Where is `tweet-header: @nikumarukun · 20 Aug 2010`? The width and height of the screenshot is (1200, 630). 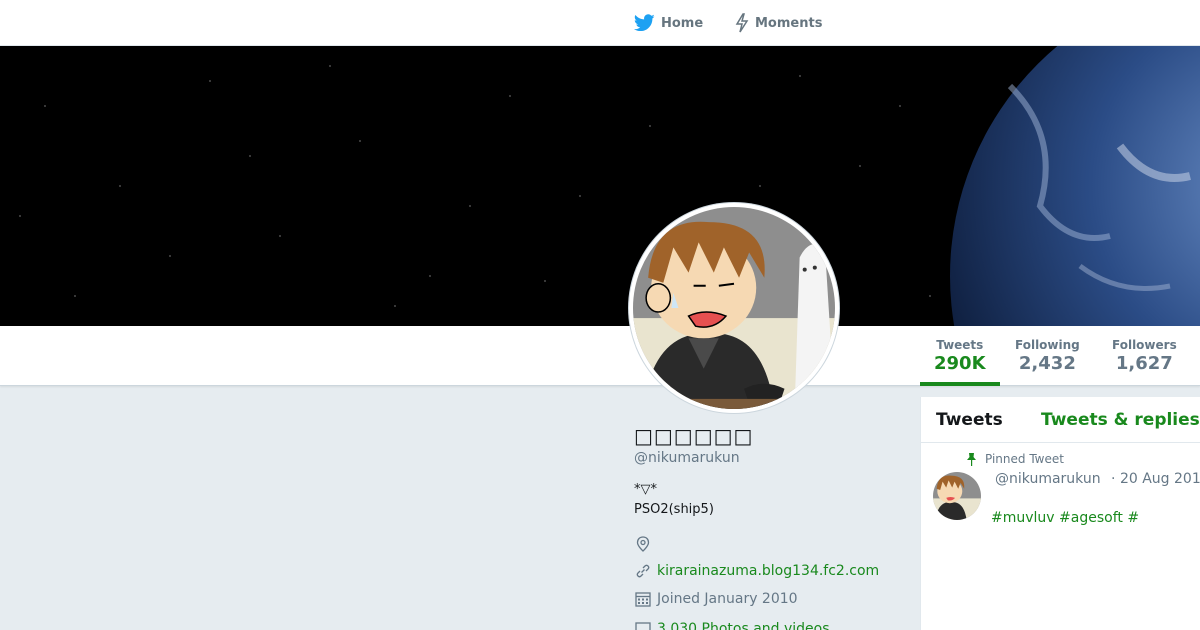
tweet-header: @nikumarukun · 20 Aug 2010 is located at coordinates (1097, 479).